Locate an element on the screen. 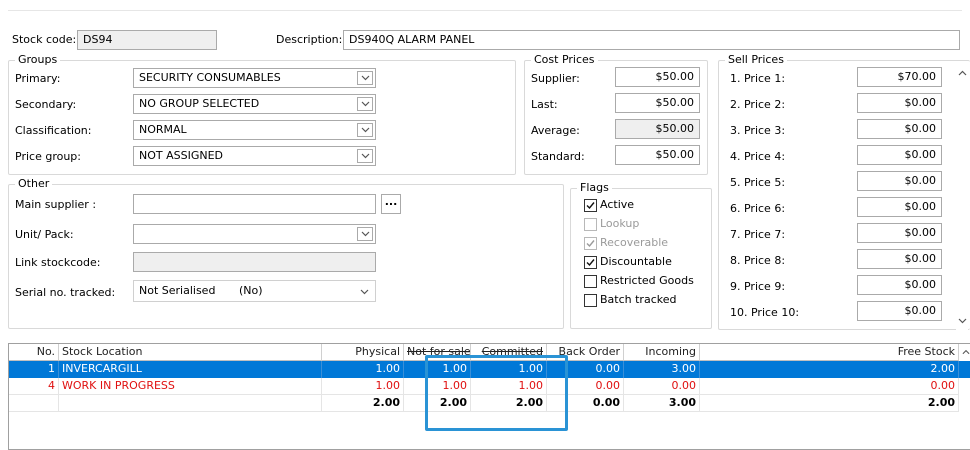  sell-price-label: 10. Price 10: is located at coordinates (765, 312).